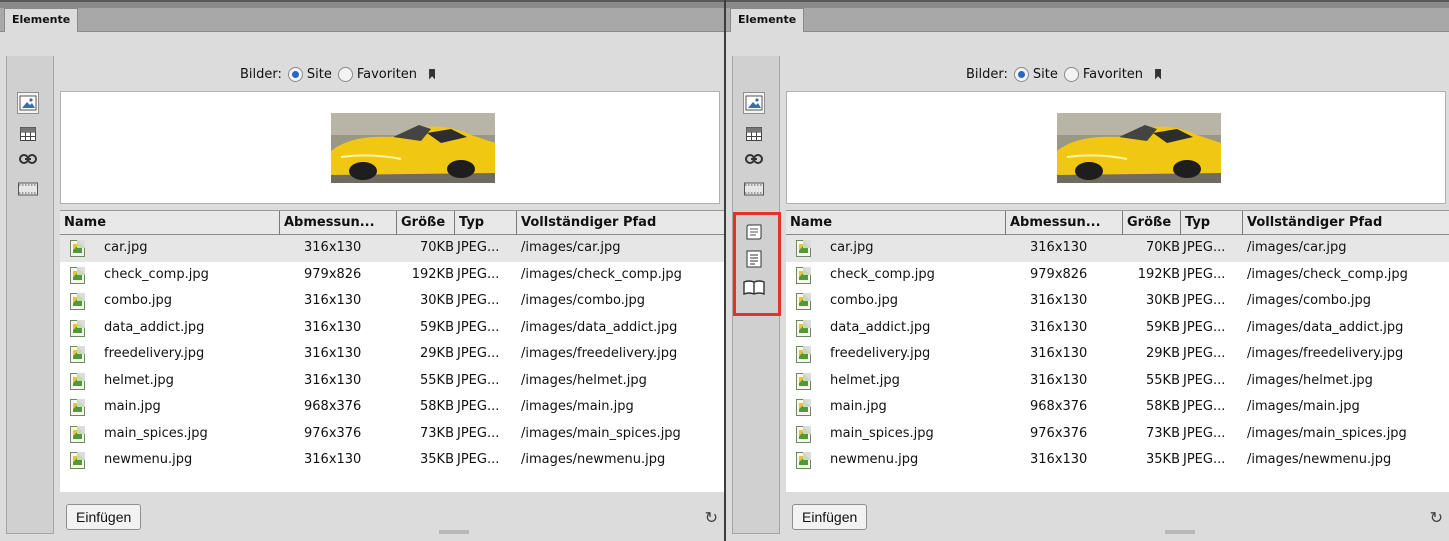 Image resolution: width=1449 pixels, height=541 pixels. What do you see at coordinates (138, 300) in the screenshot?
I see `file-name: combo.jpg` at bounding box center [138, 300].